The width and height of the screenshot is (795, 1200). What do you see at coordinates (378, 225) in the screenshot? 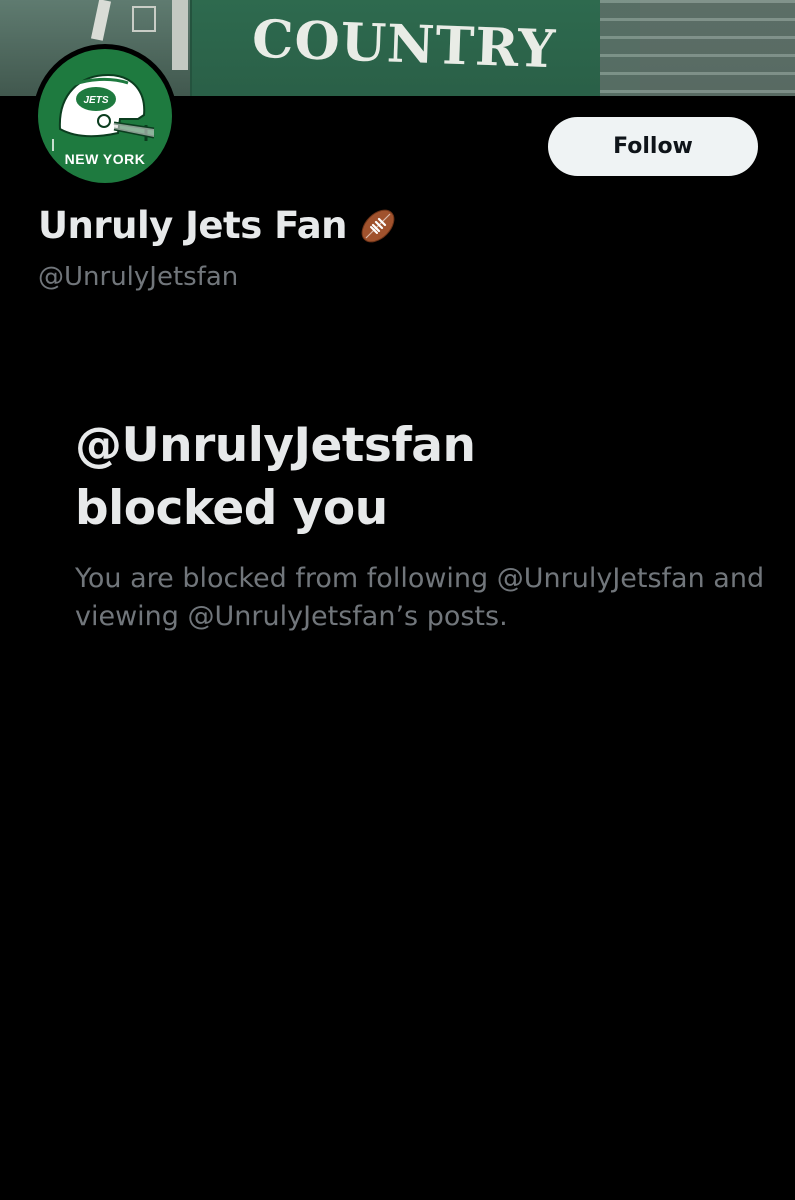
I see `football-icon` at bounding box center [378, 225].